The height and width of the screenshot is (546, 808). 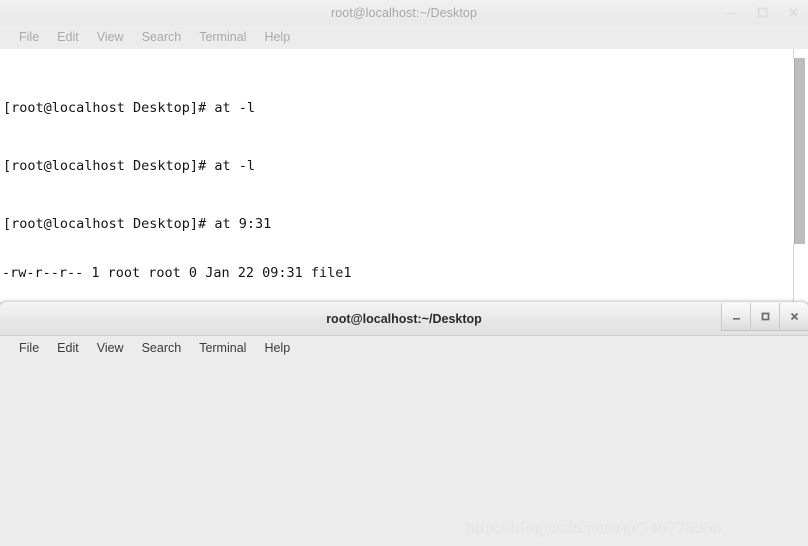 I want to click on foreground-window-menubar: File Edit View Search Terminal Help, so click(x=404, y=348).